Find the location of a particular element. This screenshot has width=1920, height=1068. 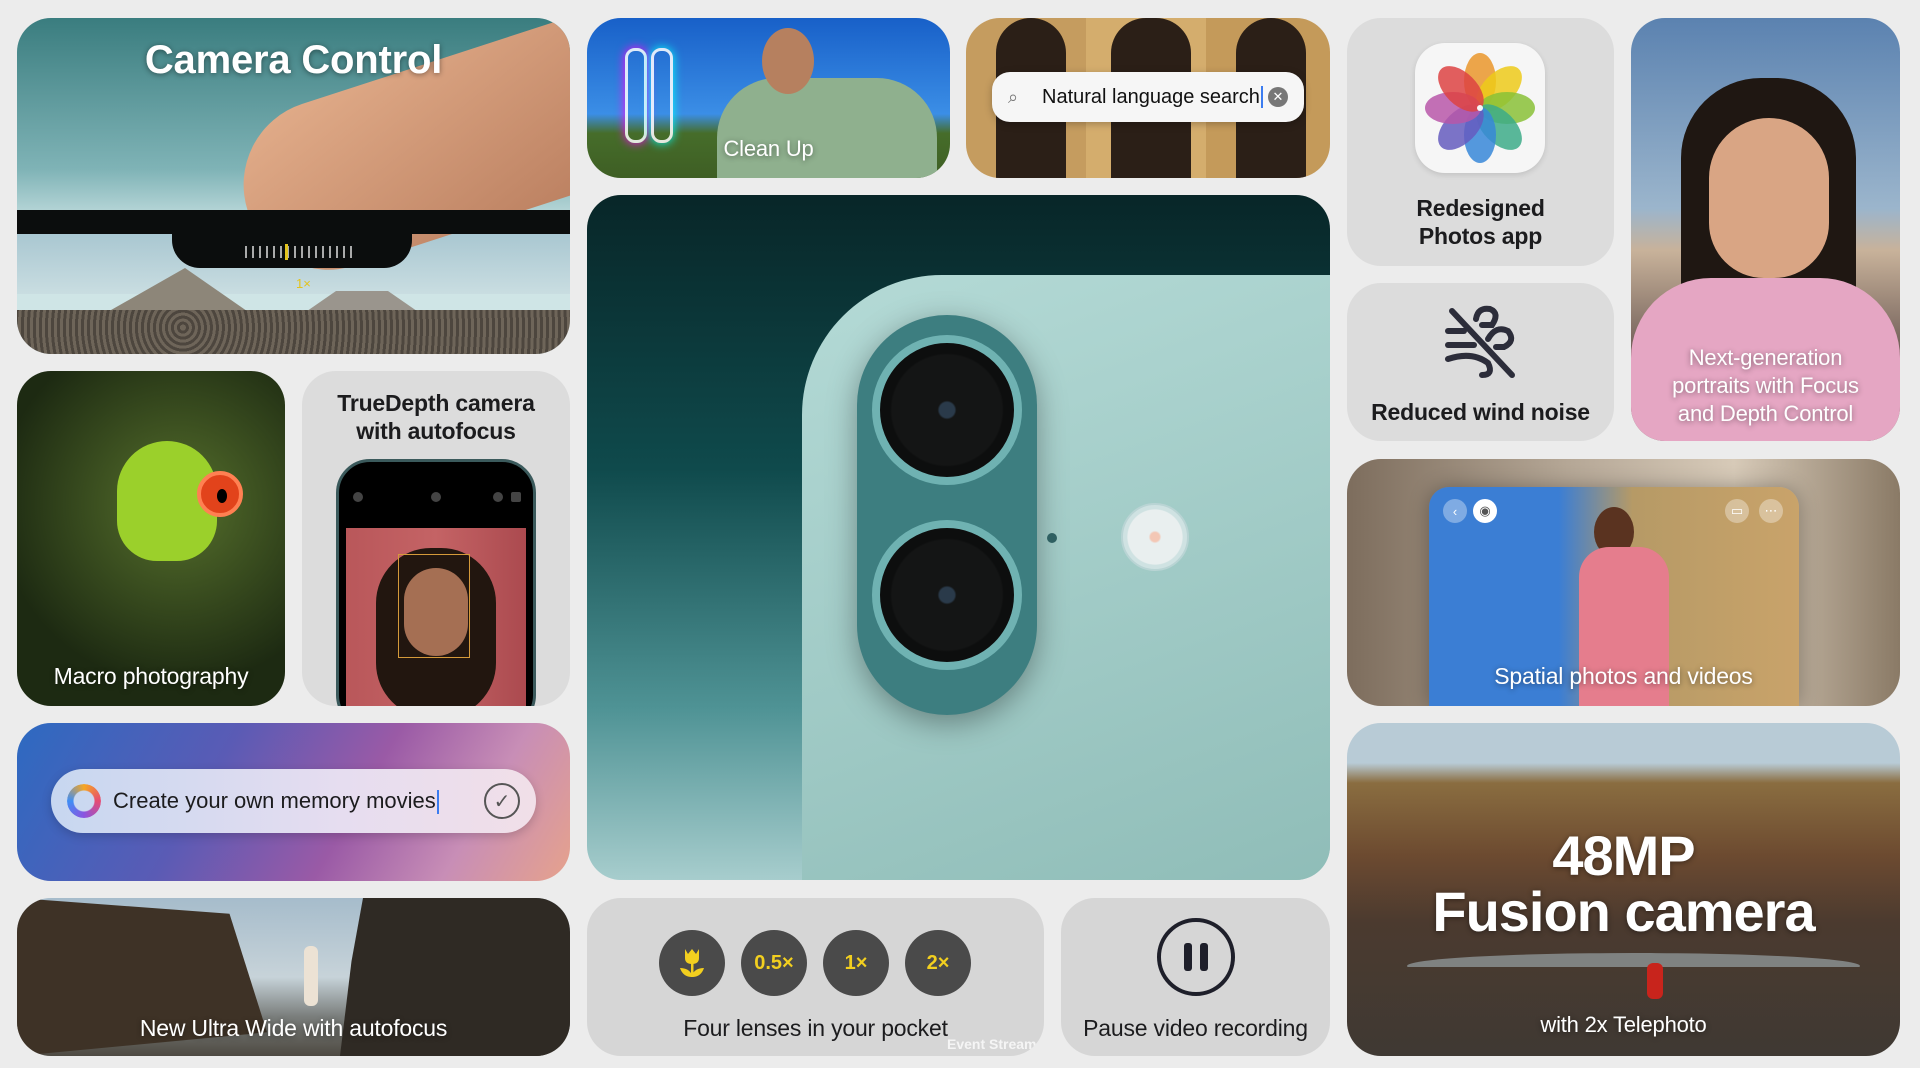

pause-recording-tile: Pause video recording is located at coordinates (1195, 977).